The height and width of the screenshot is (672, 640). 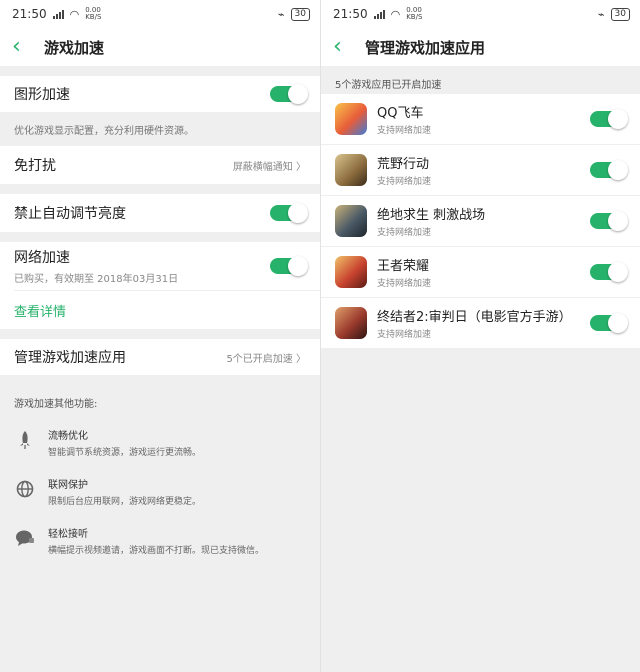 What do you see at coordinates (70, 214) in the screenshot?
I see `brightness-label: 禁止自动调节亮度` at bounding box center [70, 214].